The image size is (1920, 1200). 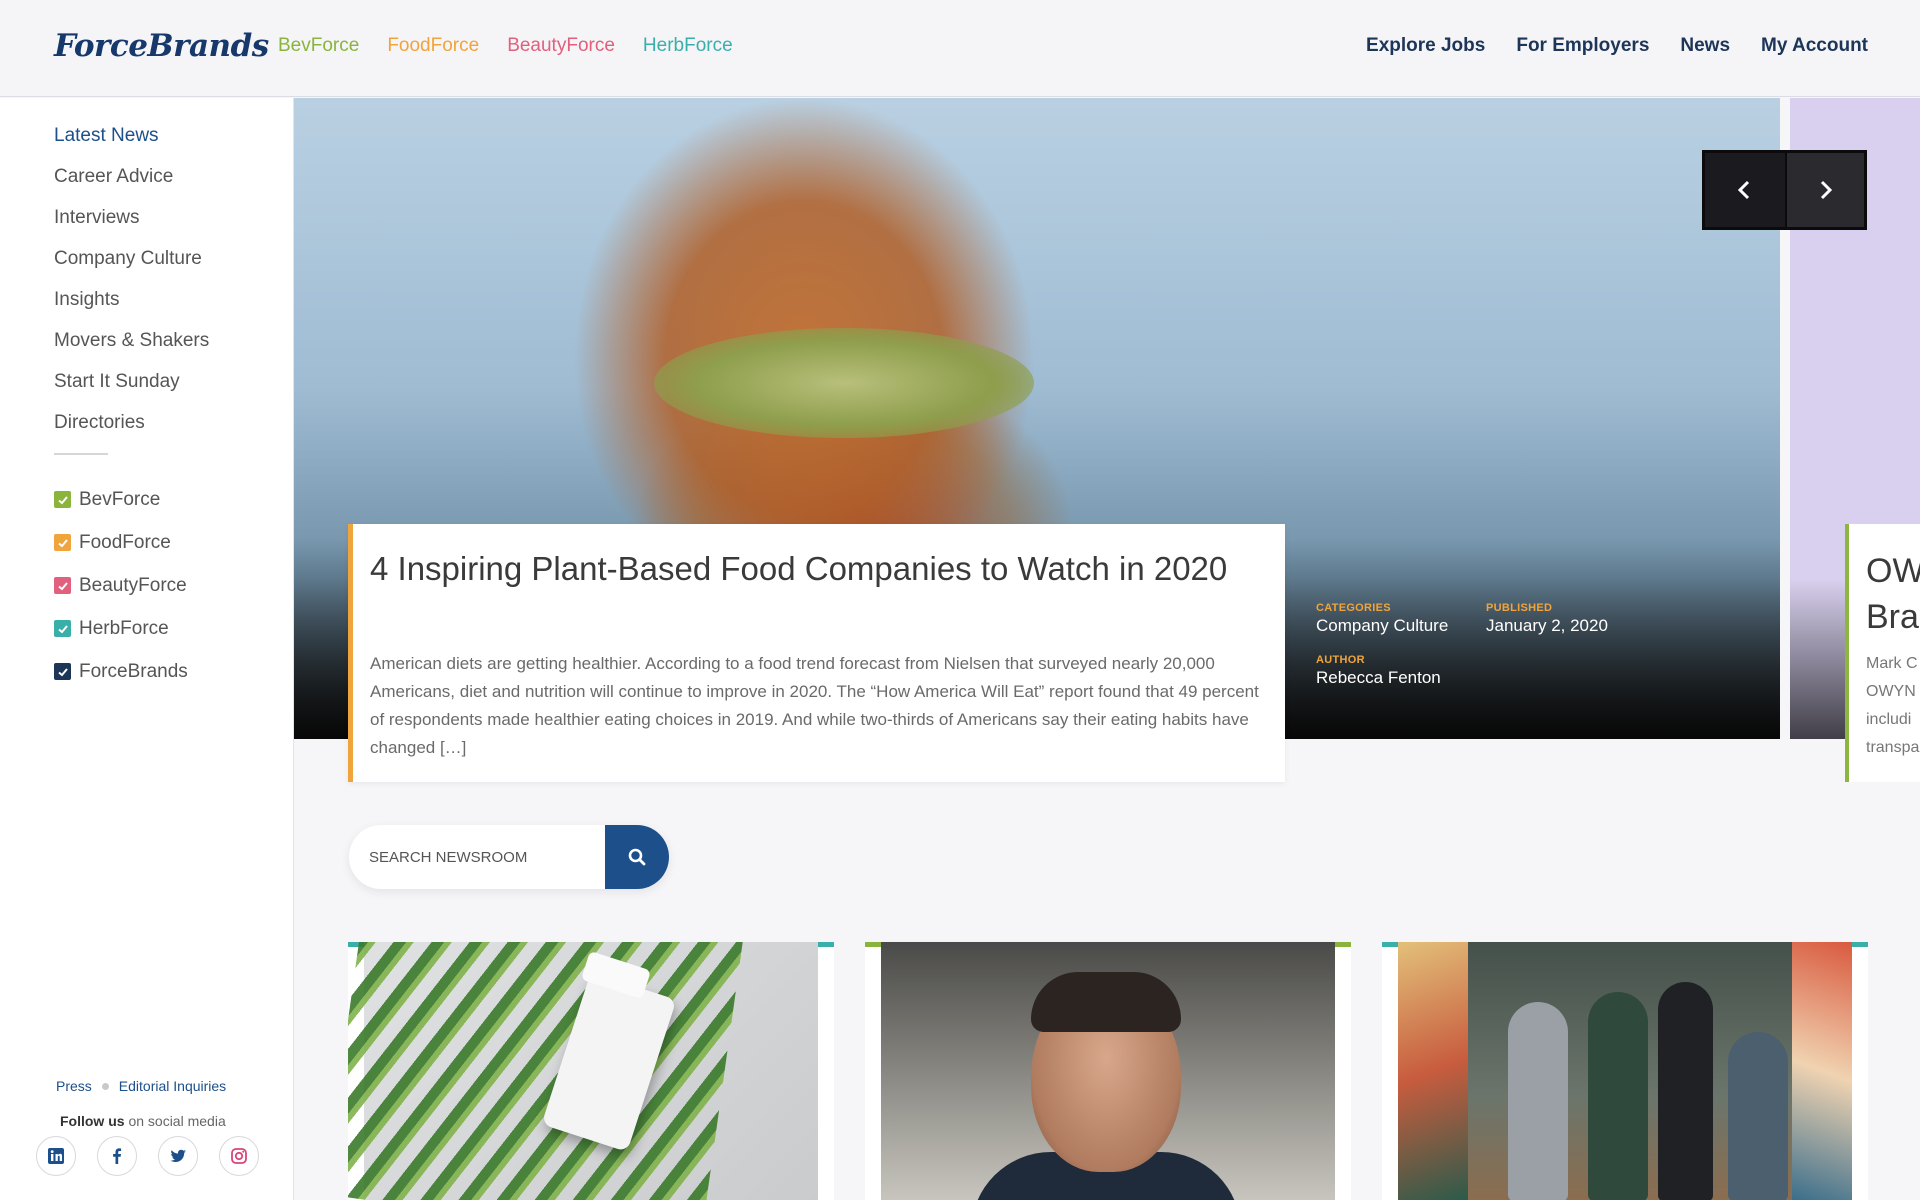 What do you see at coordinates (484, 857) in the screenshot?
I see `search-input` at bounding box center [484, 857].